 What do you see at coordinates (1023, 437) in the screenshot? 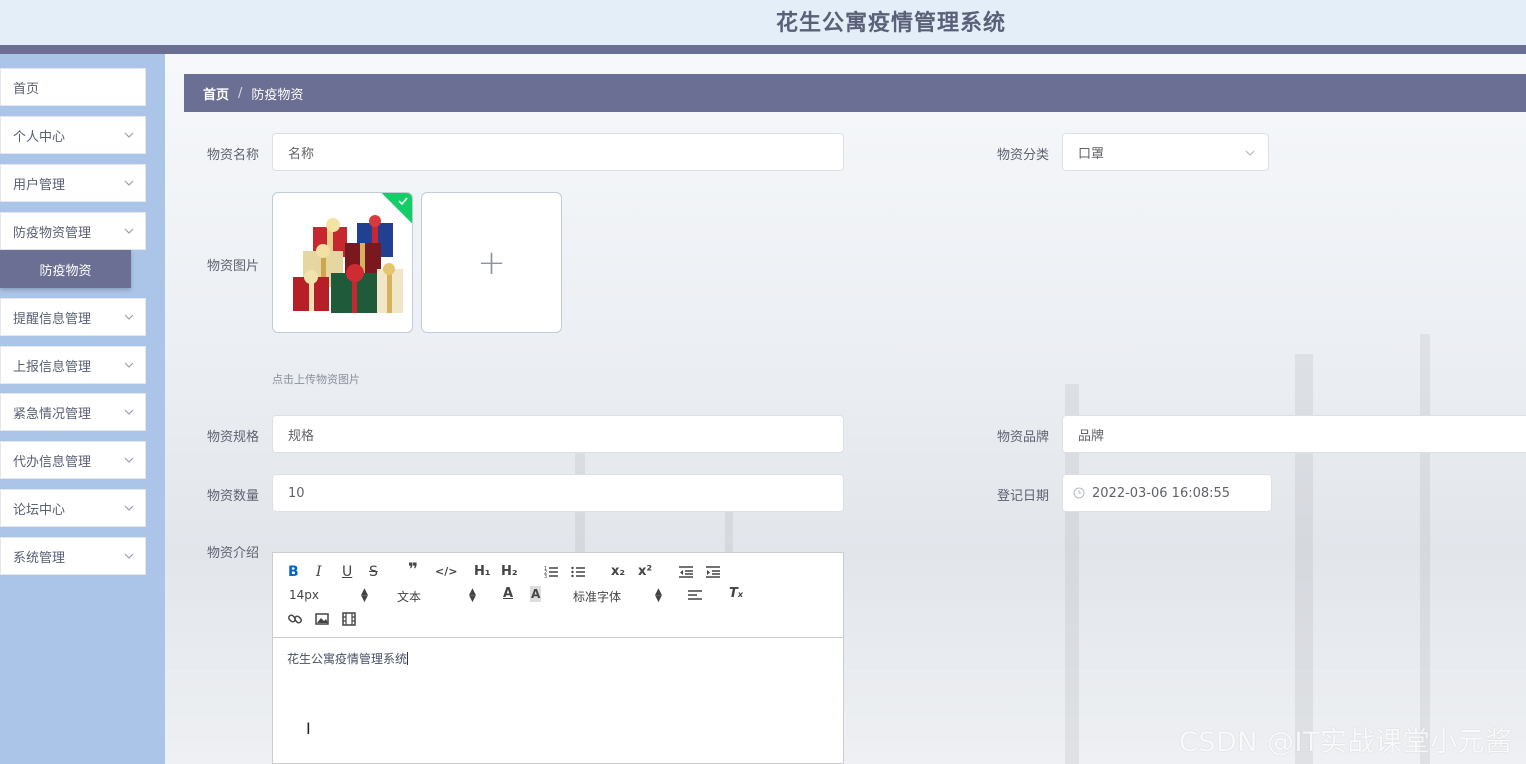
I see `brand-label: 物资品牌` at bounding box center [1023, 437].